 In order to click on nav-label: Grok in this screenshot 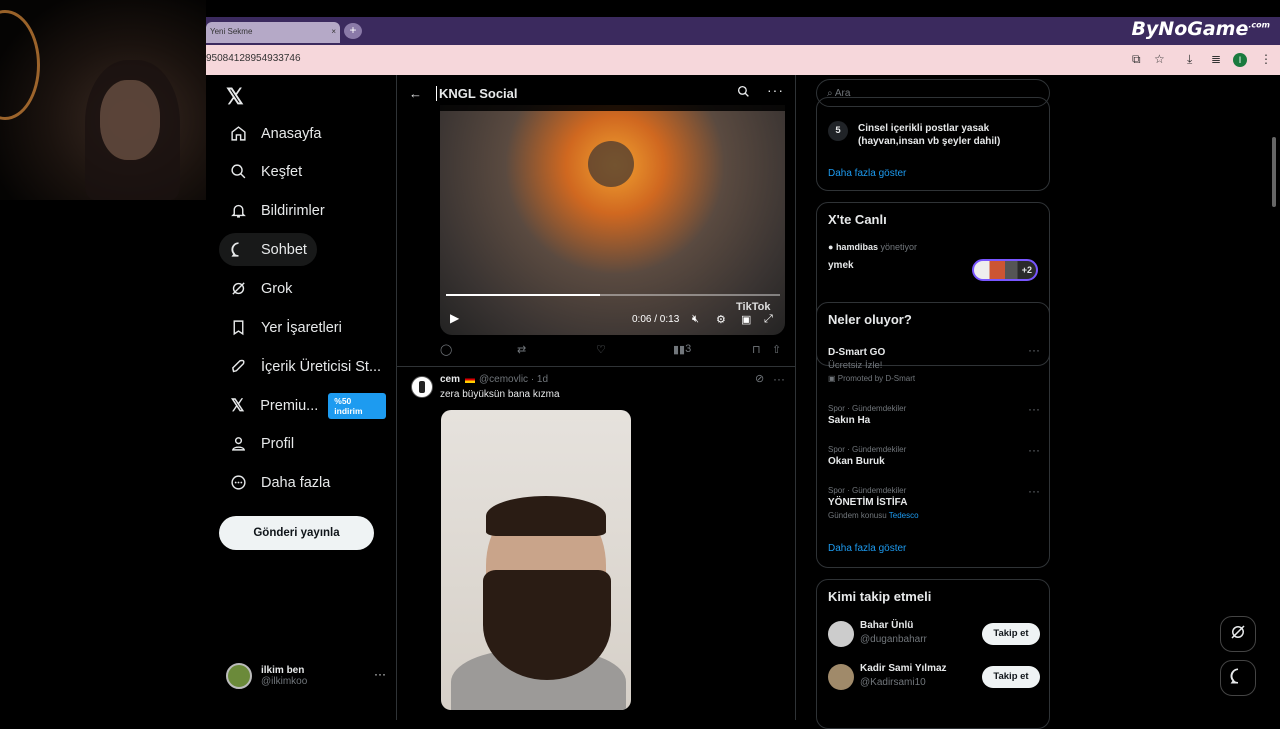, I will do `click(277, 288)`.